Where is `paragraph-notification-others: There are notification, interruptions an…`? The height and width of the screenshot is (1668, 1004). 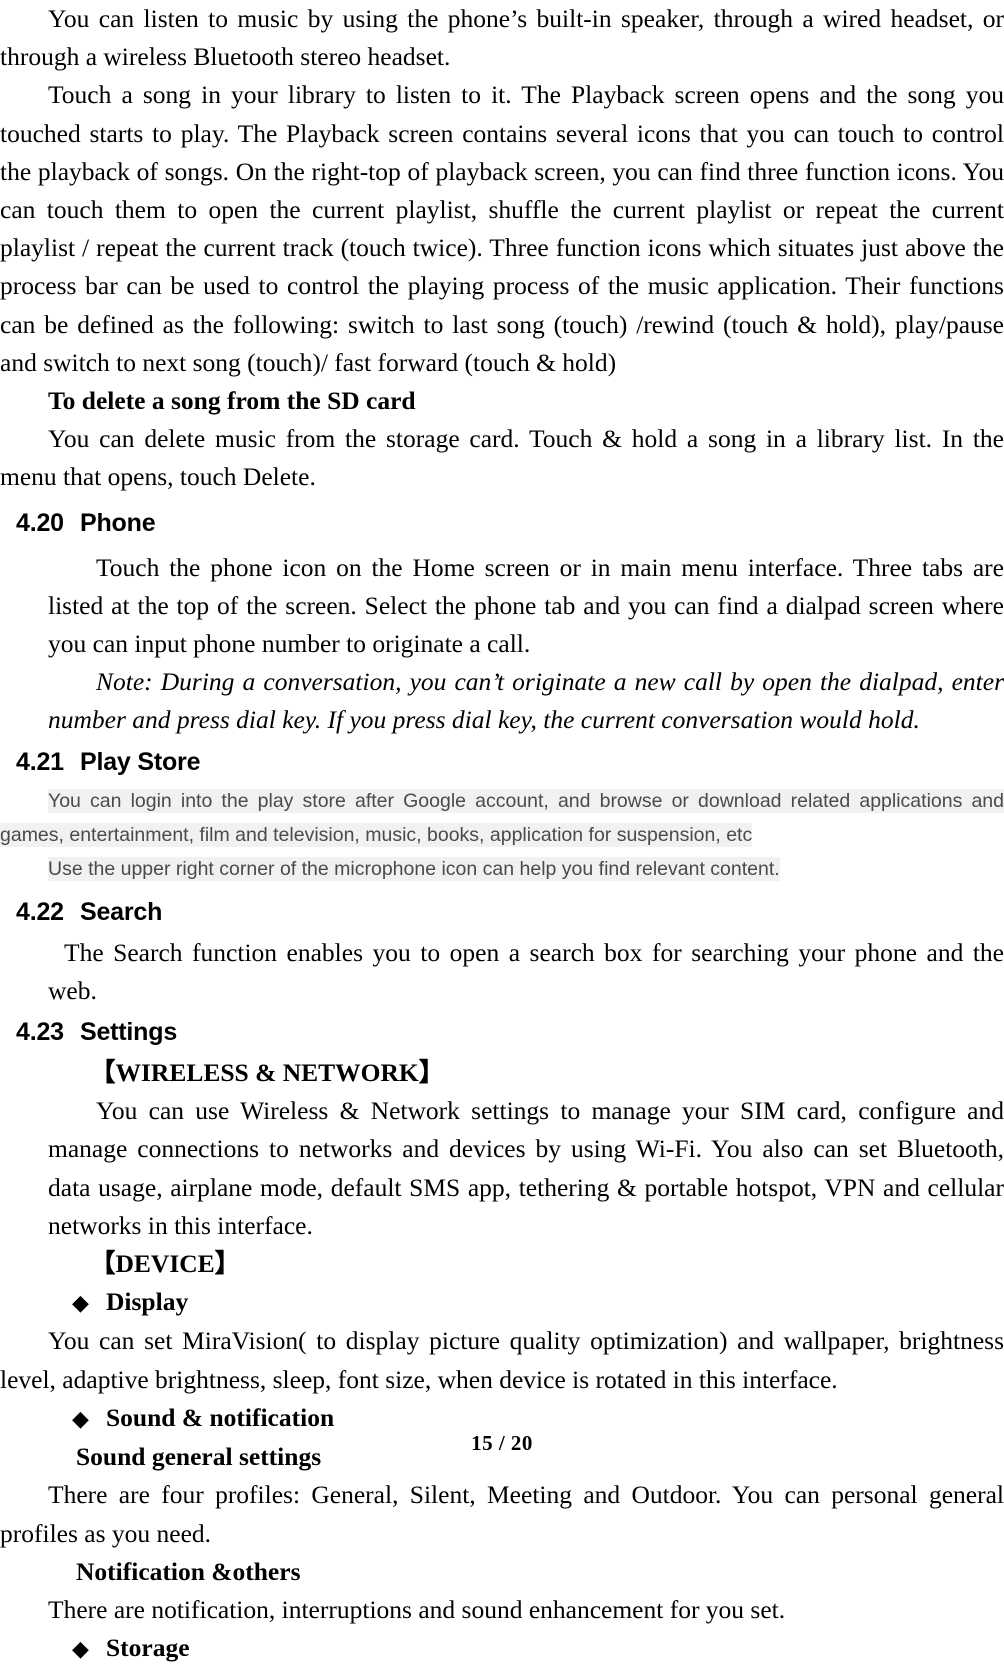
paragraph-notification-others: There are notification, interruptions an… is located at coordinates (417, 1609).